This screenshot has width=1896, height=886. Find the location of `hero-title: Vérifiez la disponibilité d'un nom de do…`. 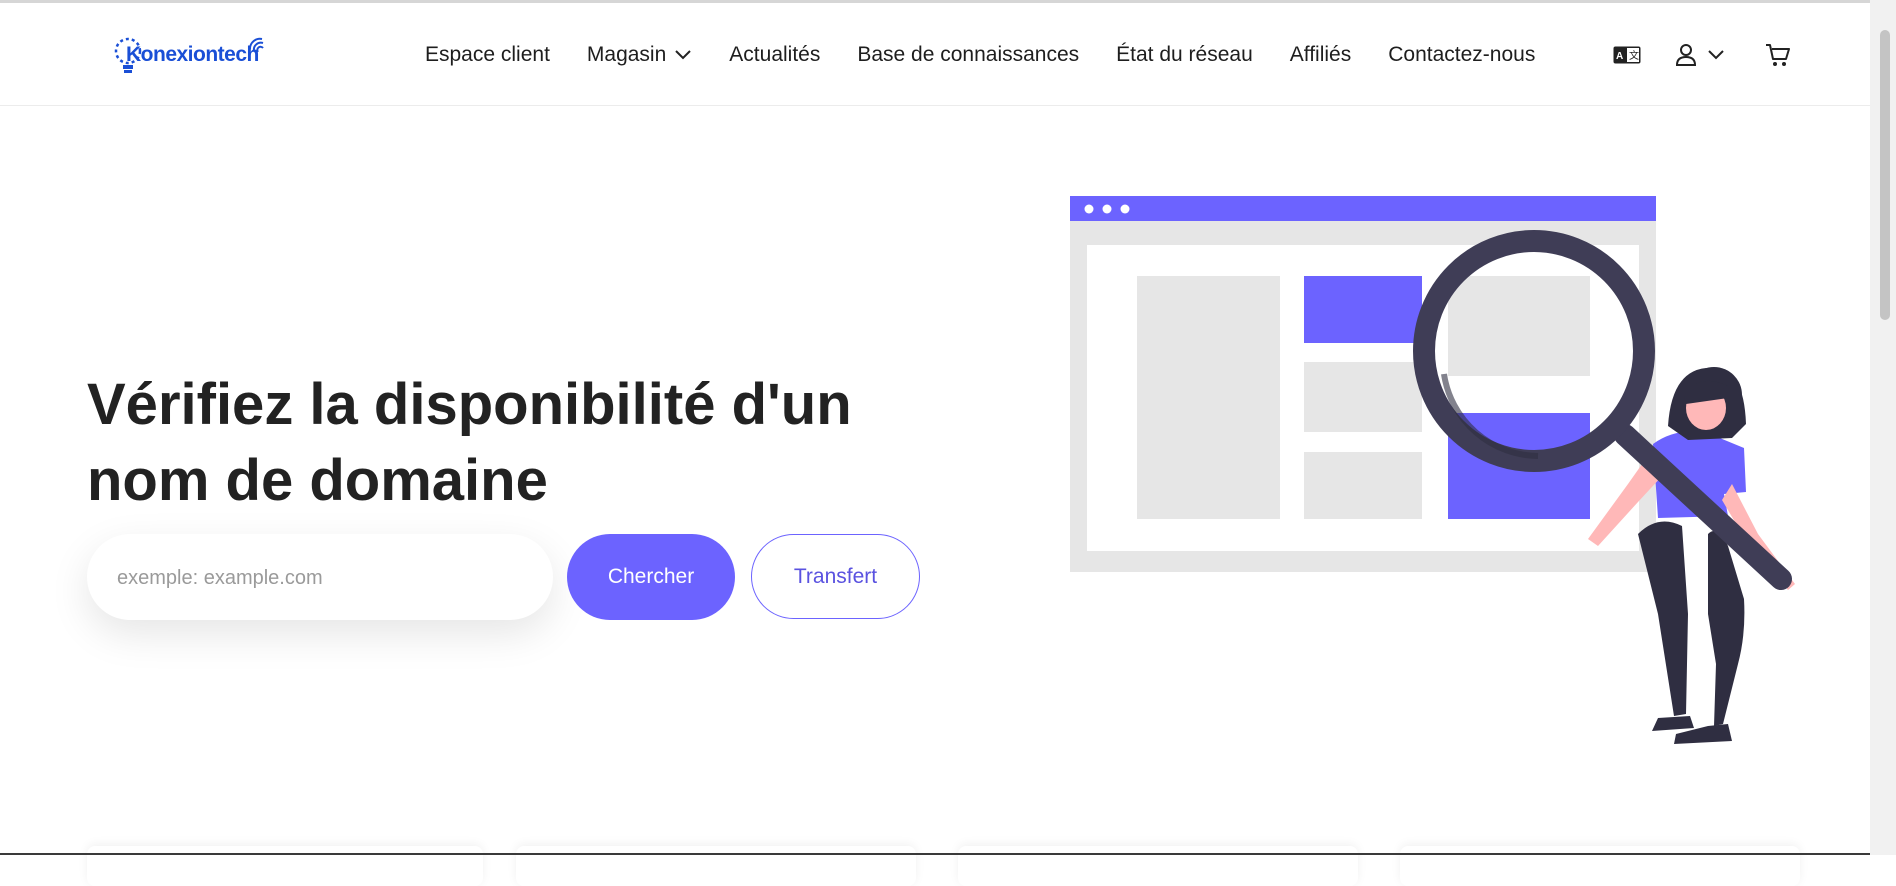

hero-title: Vérifiez la disponibilité d'un nom de do… is located at coordinates (469, 442).